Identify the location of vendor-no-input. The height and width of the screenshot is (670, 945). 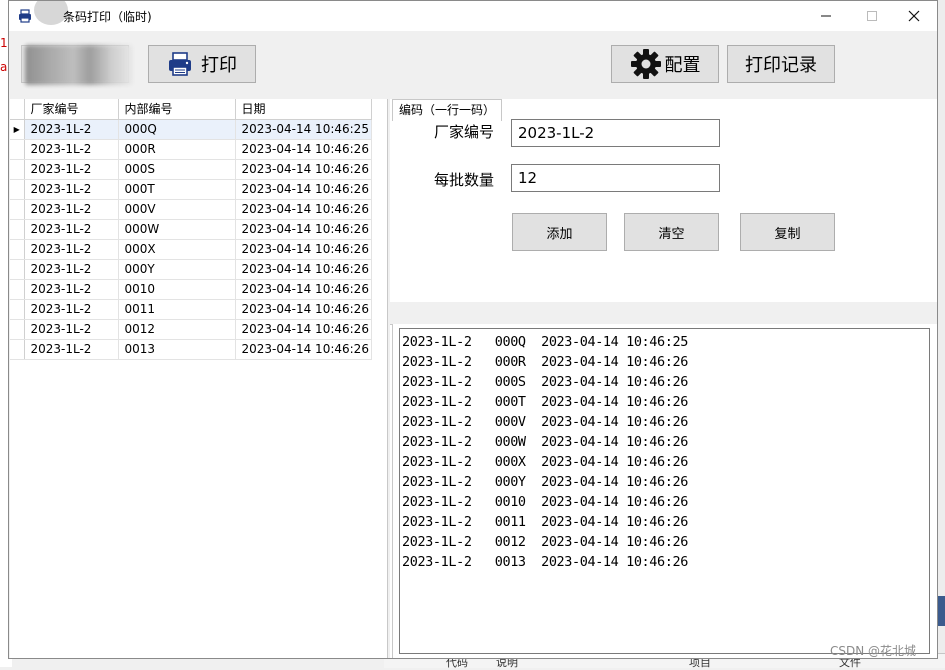
(615, 133).